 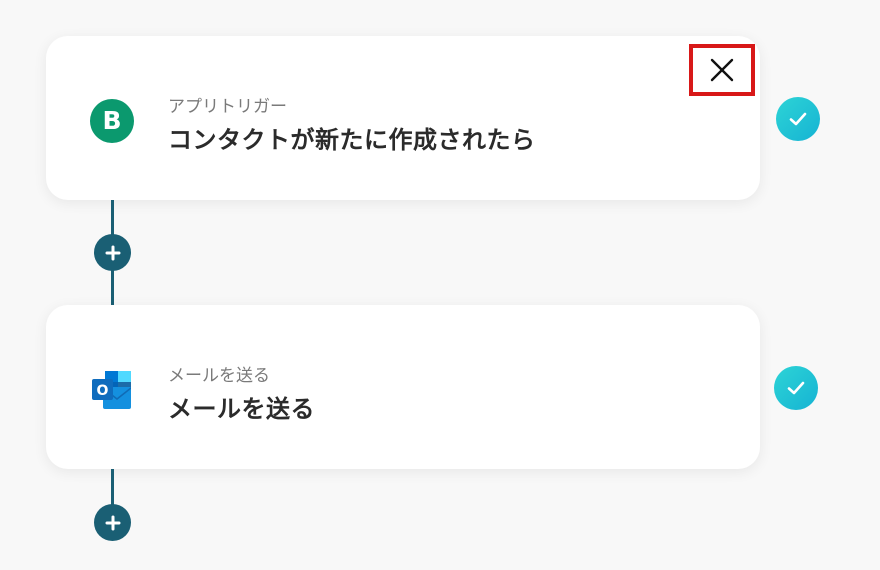 What do you see at coordinates (112, 390) in the screenshot?
I see `outlook-logo-icon: O` at bounding box center [112, 390].